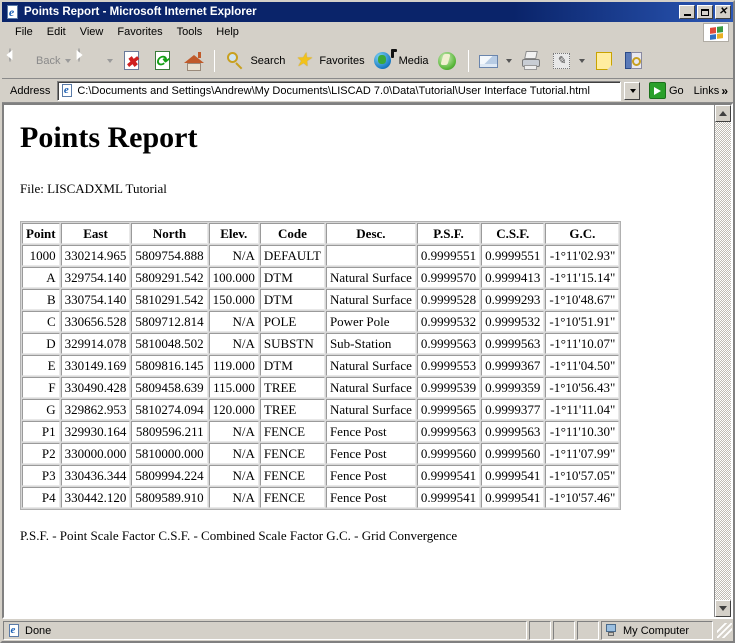 The image size is (735, 643). I want to click on cell-code: FENCE, so click(292, 475).